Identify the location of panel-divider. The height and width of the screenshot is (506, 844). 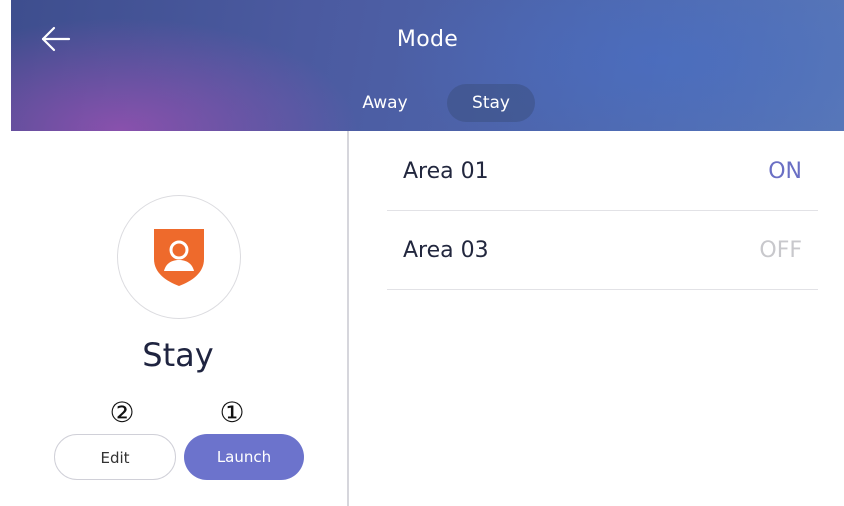
(348, 318).